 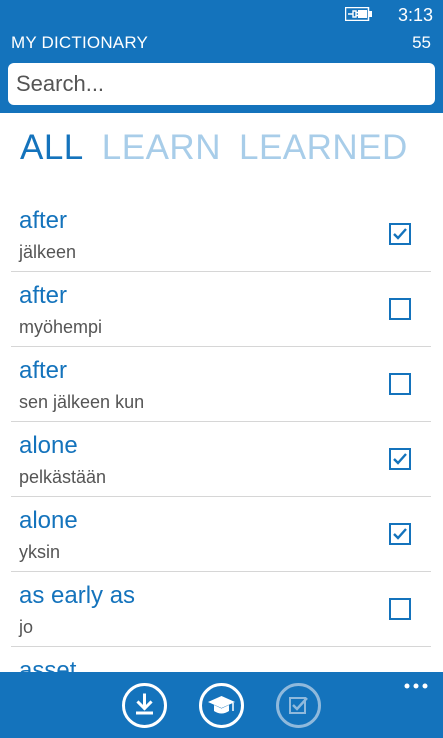 I want to click on search-input, so click(x=221, y=84).